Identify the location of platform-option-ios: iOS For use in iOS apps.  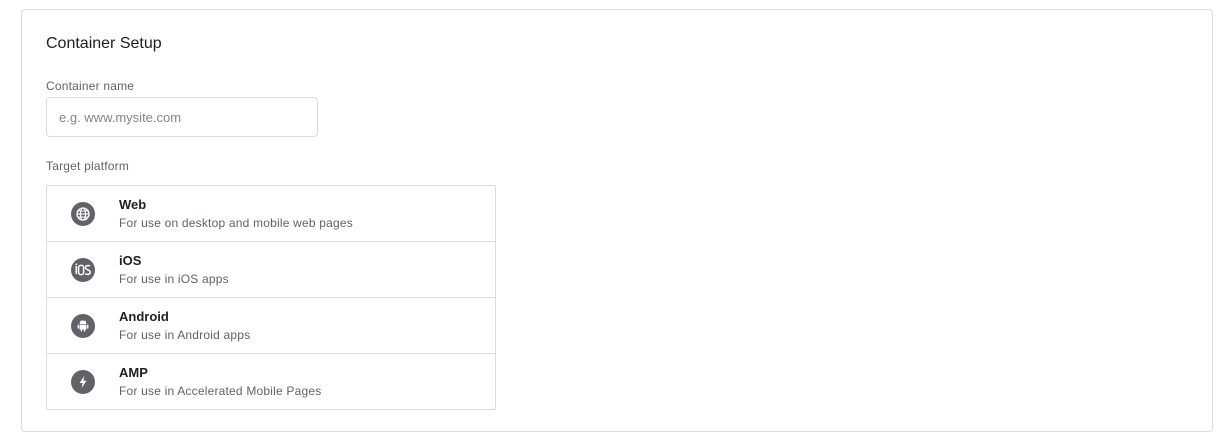
(271, 269).